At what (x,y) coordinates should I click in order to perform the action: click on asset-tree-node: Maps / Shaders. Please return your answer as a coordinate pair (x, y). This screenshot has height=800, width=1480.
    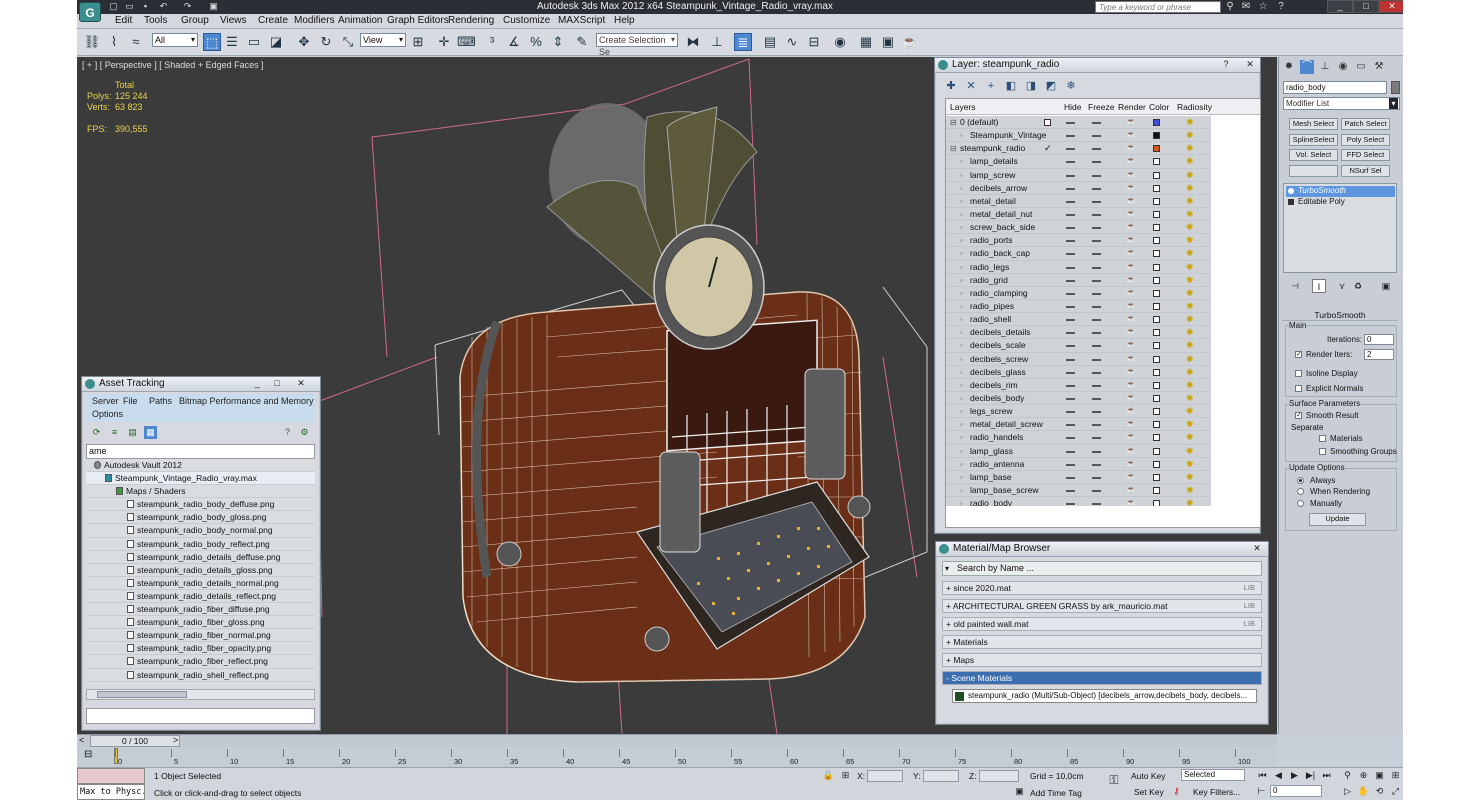
    Looking at the image, I should click on (200, 492).